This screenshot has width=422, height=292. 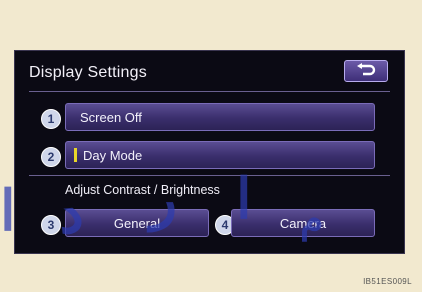 I want to click on general-button: General, so click(x=137, y=223).